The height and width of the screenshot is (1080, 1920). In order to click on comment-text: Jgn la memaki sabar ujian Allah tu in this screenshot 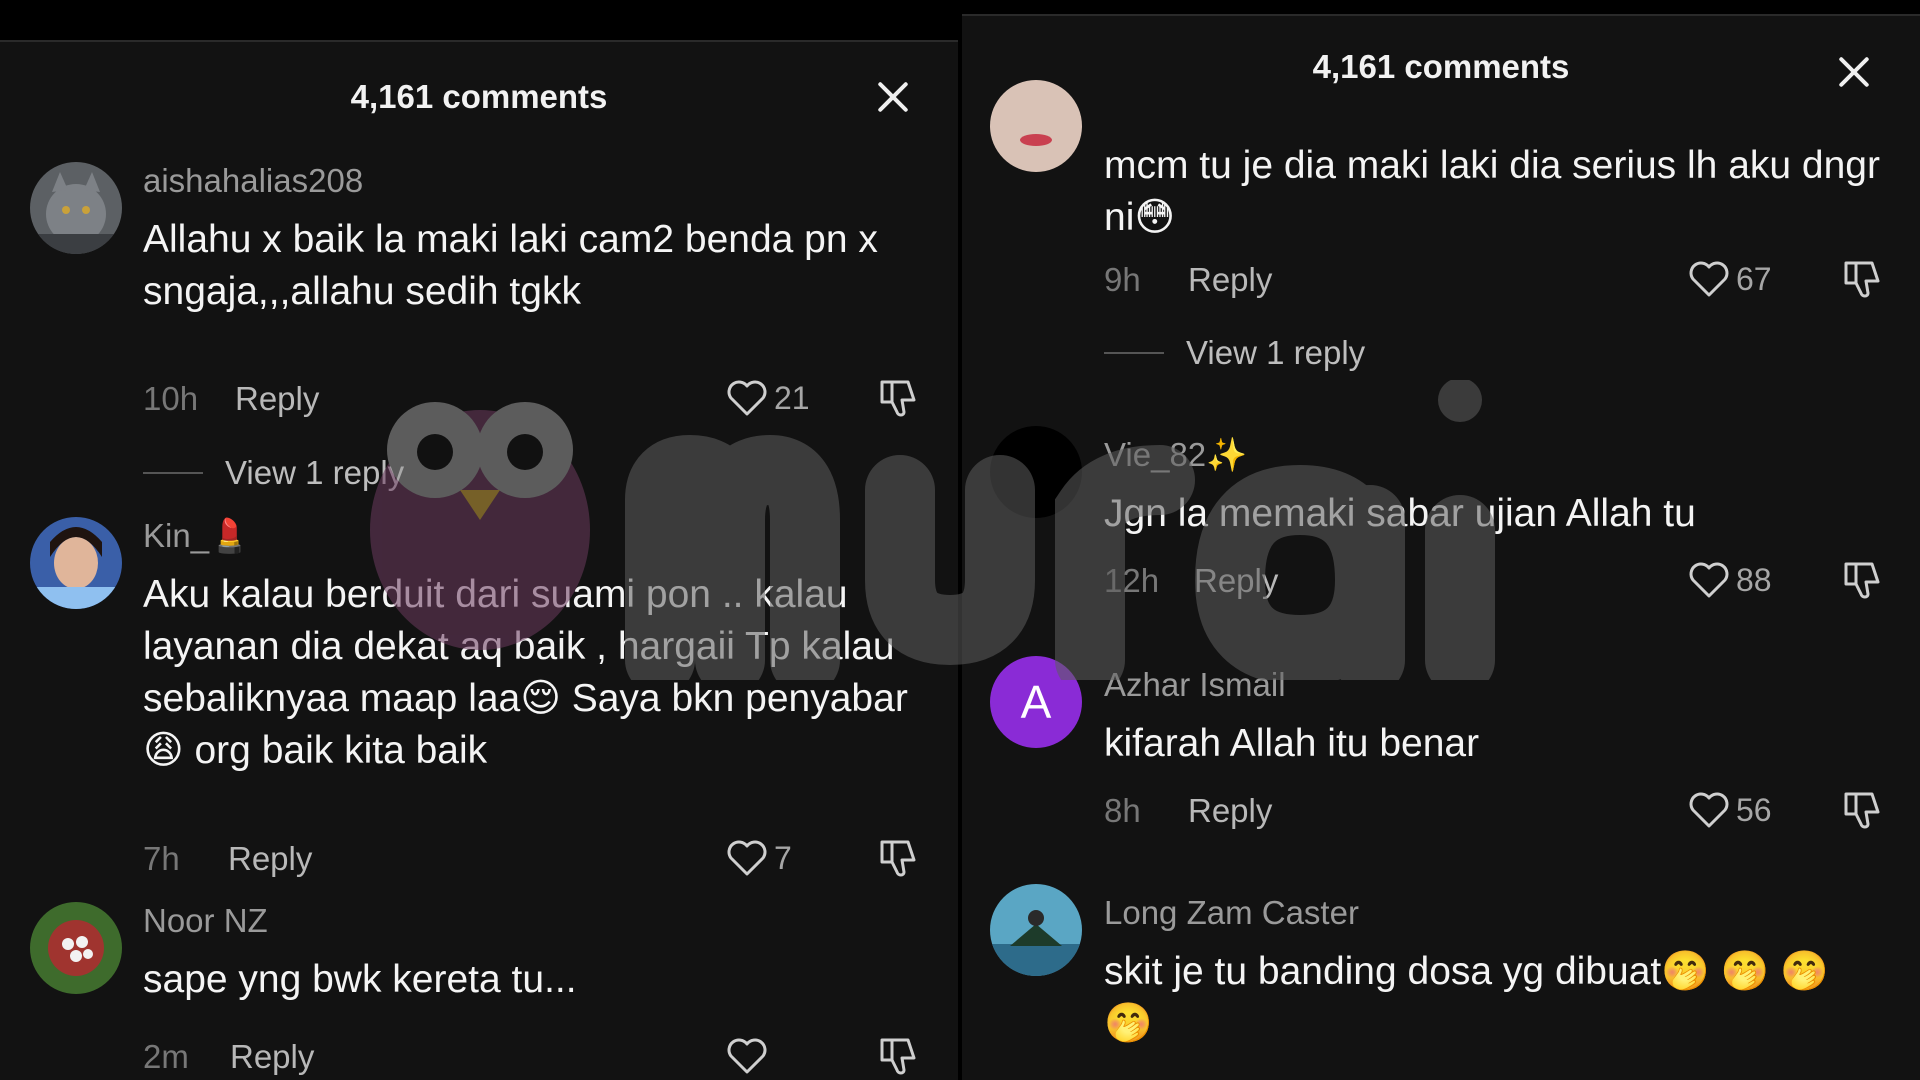, I will do `click(1400, 513)`.